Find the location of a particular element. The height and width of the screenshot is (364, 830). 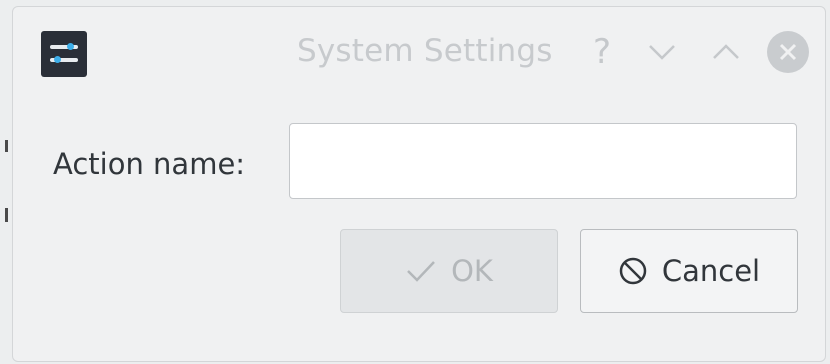

system-settings-icon is located at coordinates (64, 54).